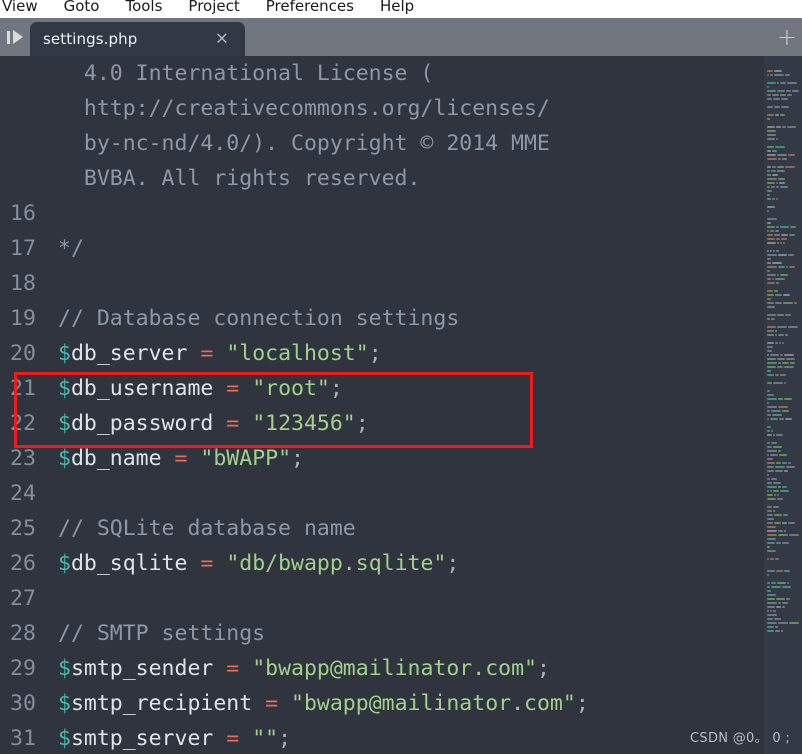 The width and height of the screenshot is (802, 754). I want to click on code-line: BVBA. All rights reserved., so click(401, 178).